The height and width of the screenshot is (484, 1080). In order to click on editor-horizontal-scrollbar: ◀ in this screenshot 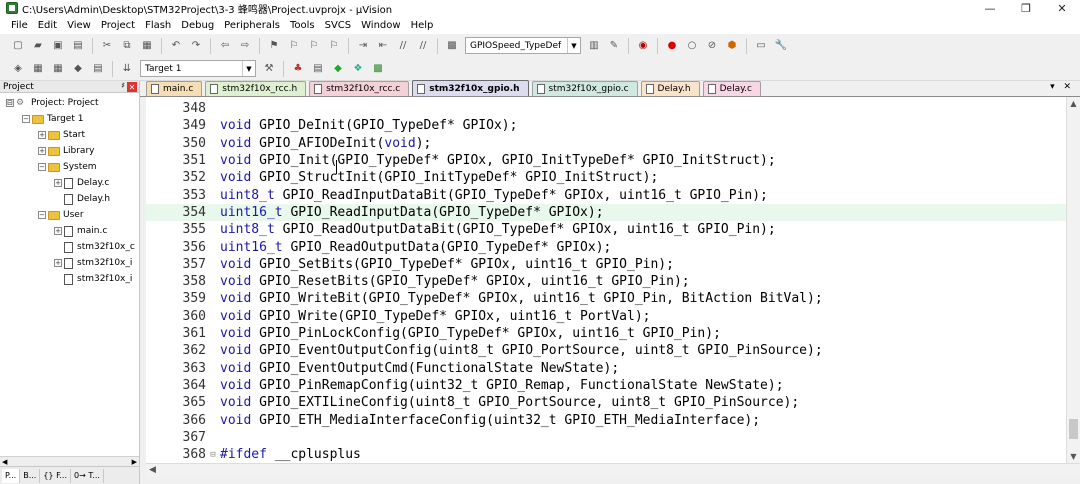, I will do `click(613, 470)`.